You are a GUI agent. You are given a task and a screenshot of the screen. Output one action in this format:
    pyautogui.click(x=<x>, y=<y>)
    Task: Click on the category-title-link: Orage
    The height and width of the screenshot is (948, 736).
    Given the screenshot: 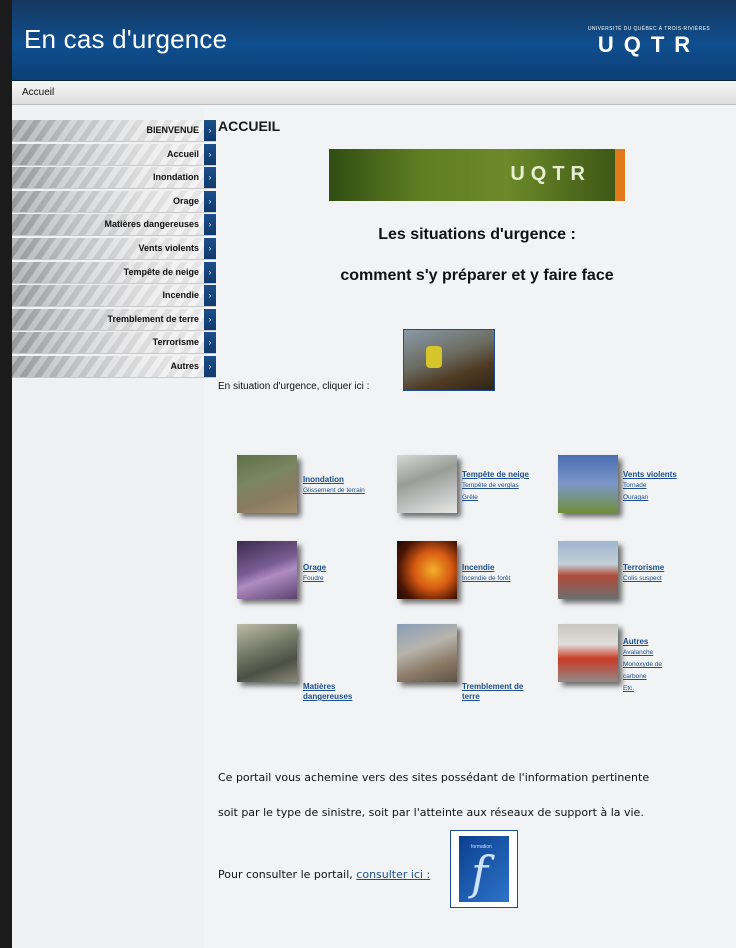 What is the action you would take?
    pyautogui.click(x=314, y=568)
    